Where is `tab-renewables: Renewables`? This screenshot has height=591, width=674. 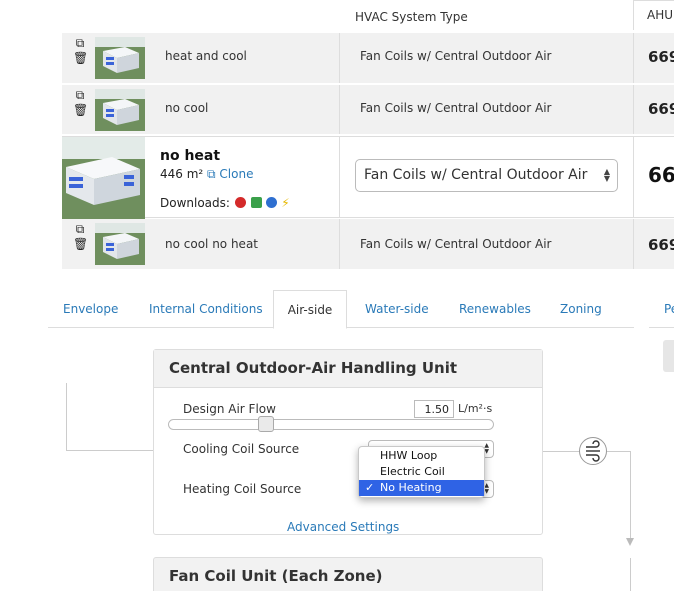
tab-renewables: Renewables is located at coordinates (495, 309).